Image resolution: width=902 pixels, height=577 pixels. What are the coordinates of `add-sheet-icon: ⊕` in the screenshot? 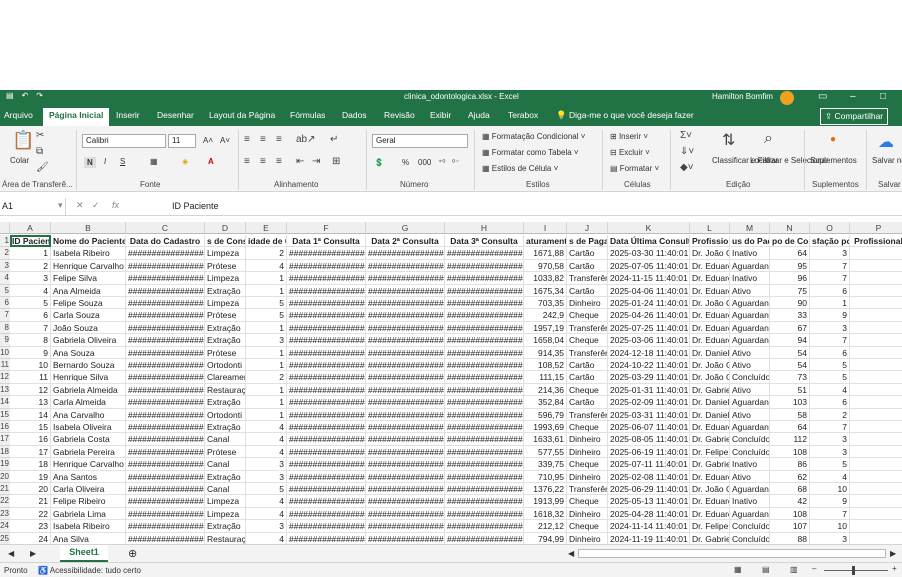 It's located at (132, 553).